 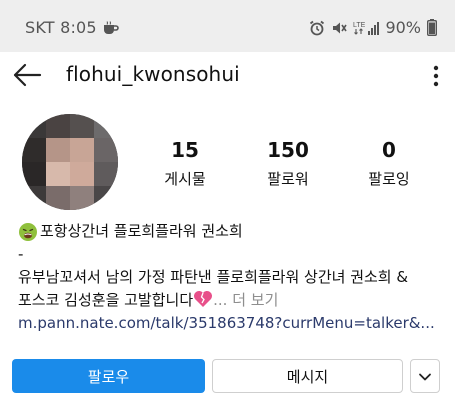 What do you see at coordinates (288, 150) in the screenshot?
I see `stat-followers-value: 150` at bounding box center [288, 150].